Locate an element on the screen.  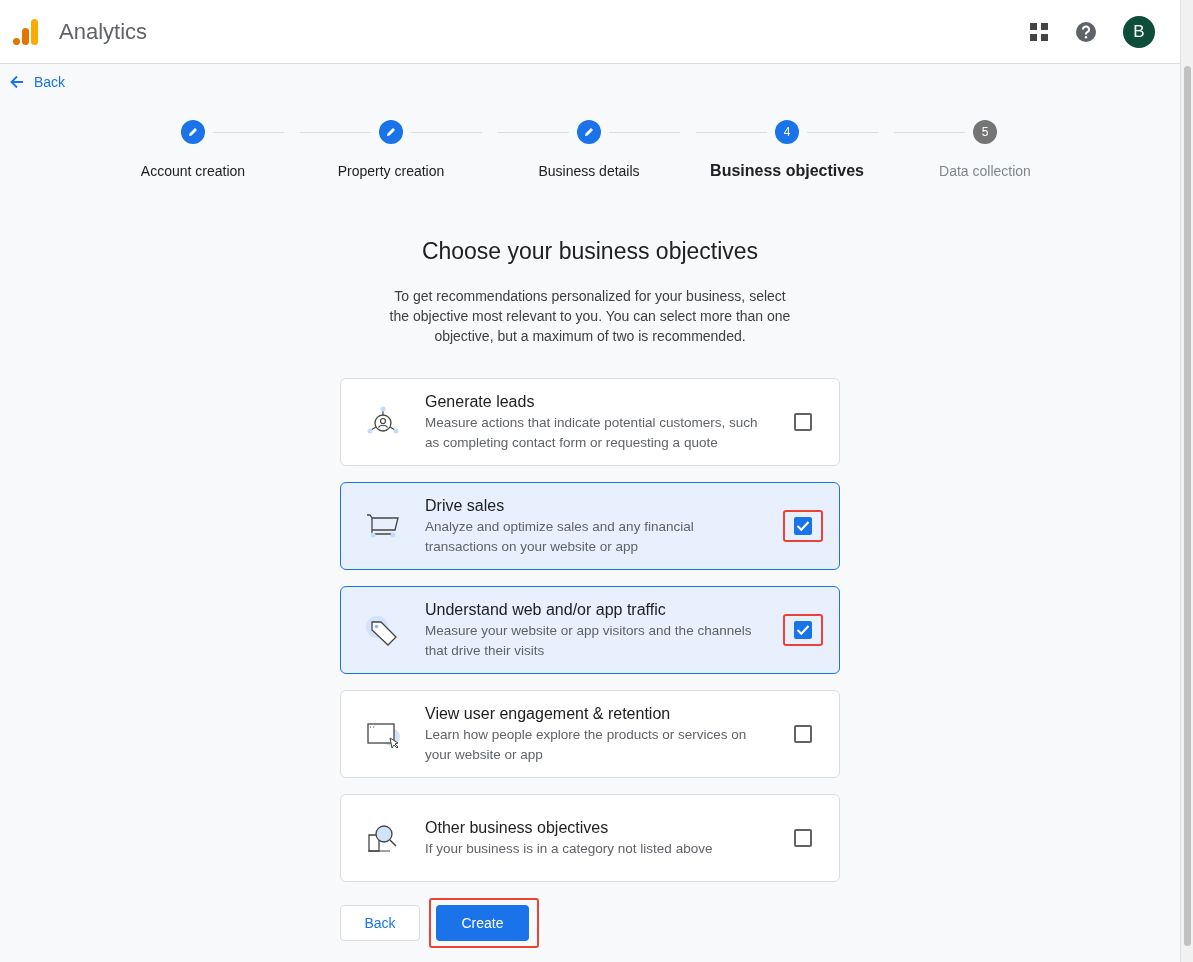
objective-title: Generate leads is located at coordinates (480, 402).